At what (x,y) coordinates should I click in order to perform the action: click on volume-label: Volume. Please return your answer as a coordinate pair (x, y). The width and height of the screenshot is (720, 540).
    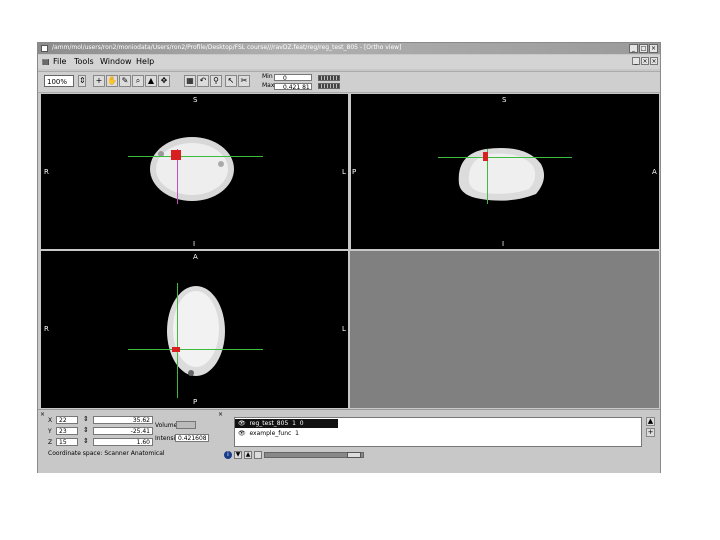
    Looking at the image, I should click on (166, 425).